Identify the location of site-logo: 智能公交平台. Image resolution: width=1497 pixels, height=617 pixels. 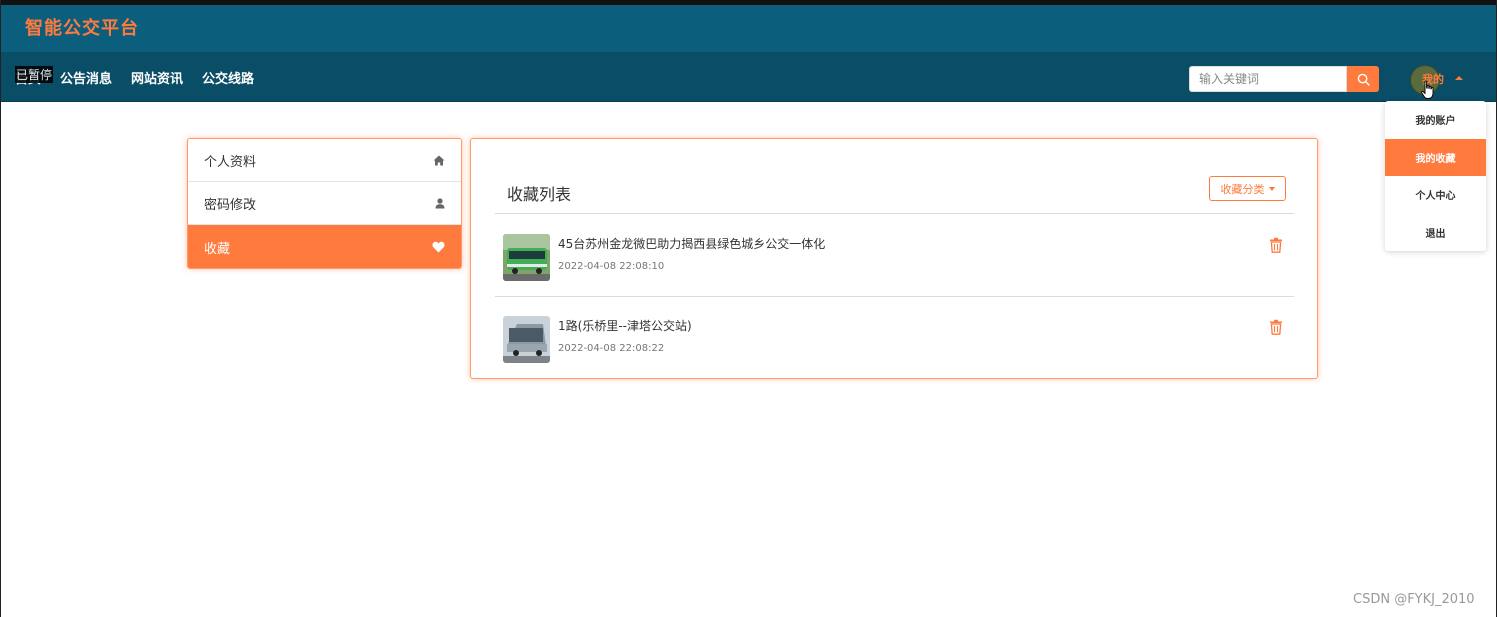
(82, 27).